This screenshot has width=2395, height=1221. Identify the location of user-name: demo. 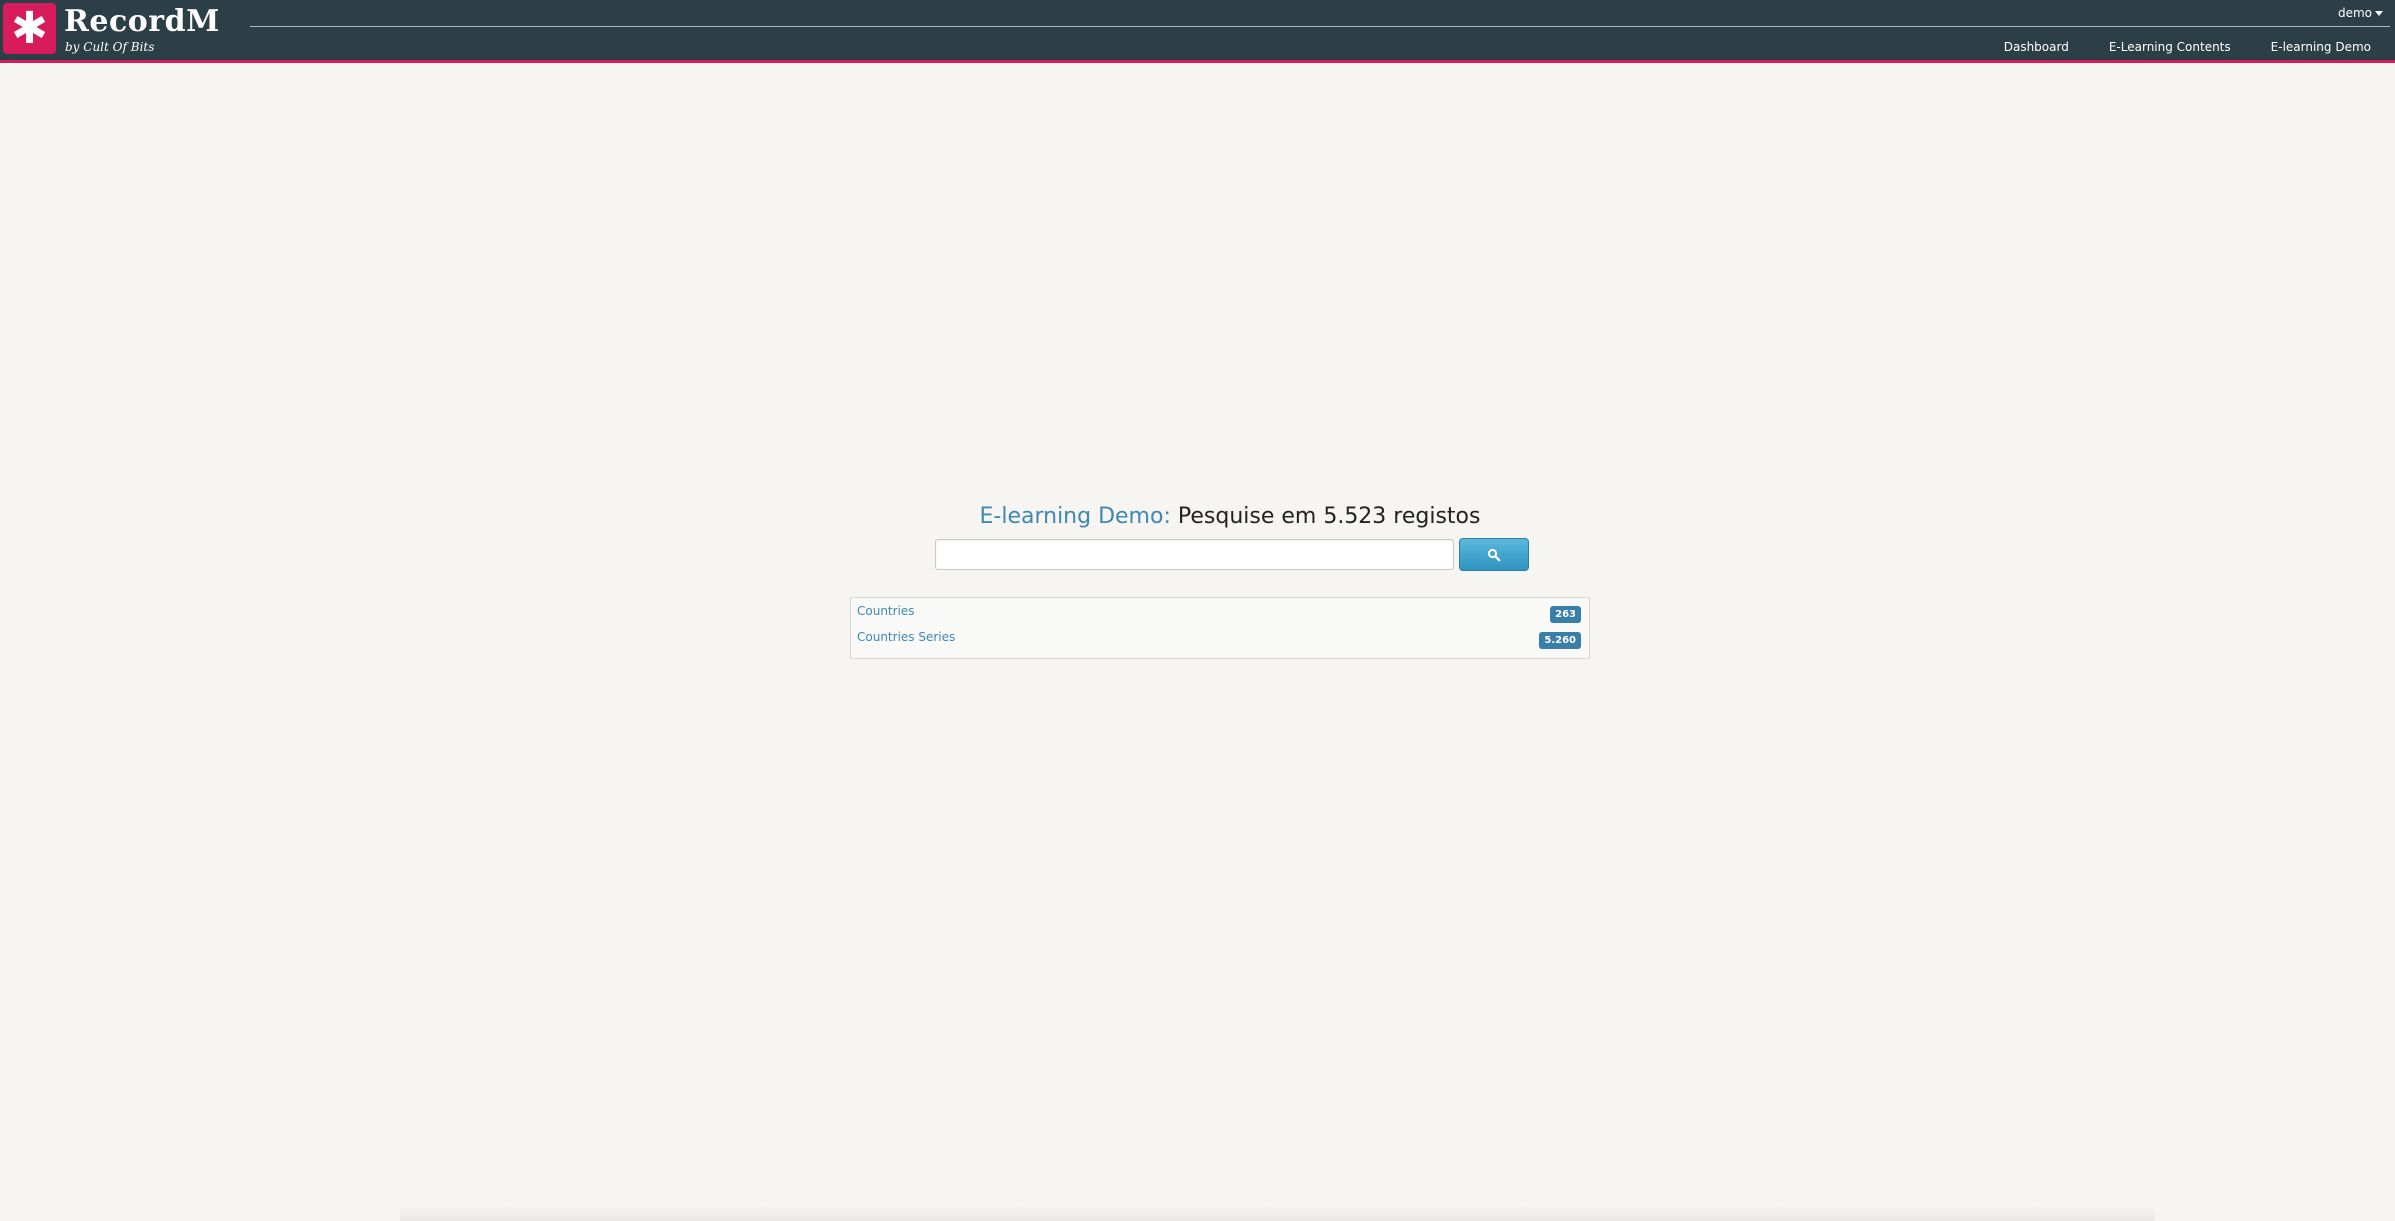
(2354, 13).